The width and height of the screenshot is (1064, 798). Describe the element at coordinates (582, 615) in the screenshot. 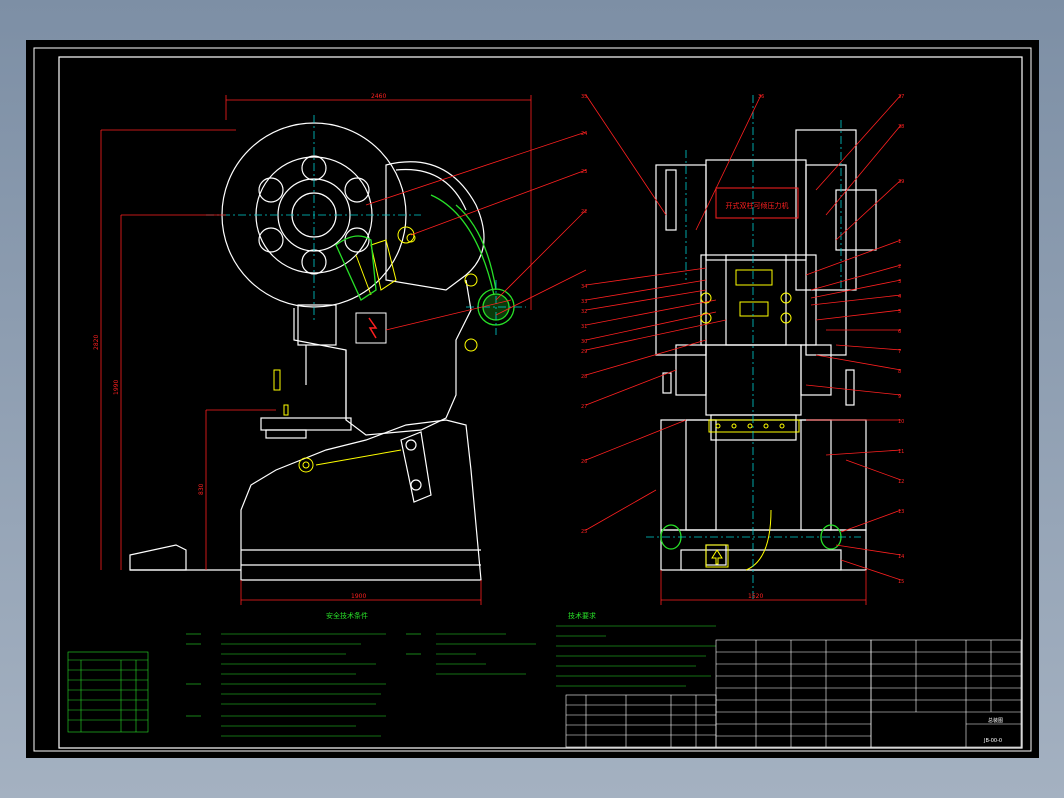

I see `tech-title: 技术要求` at that location.